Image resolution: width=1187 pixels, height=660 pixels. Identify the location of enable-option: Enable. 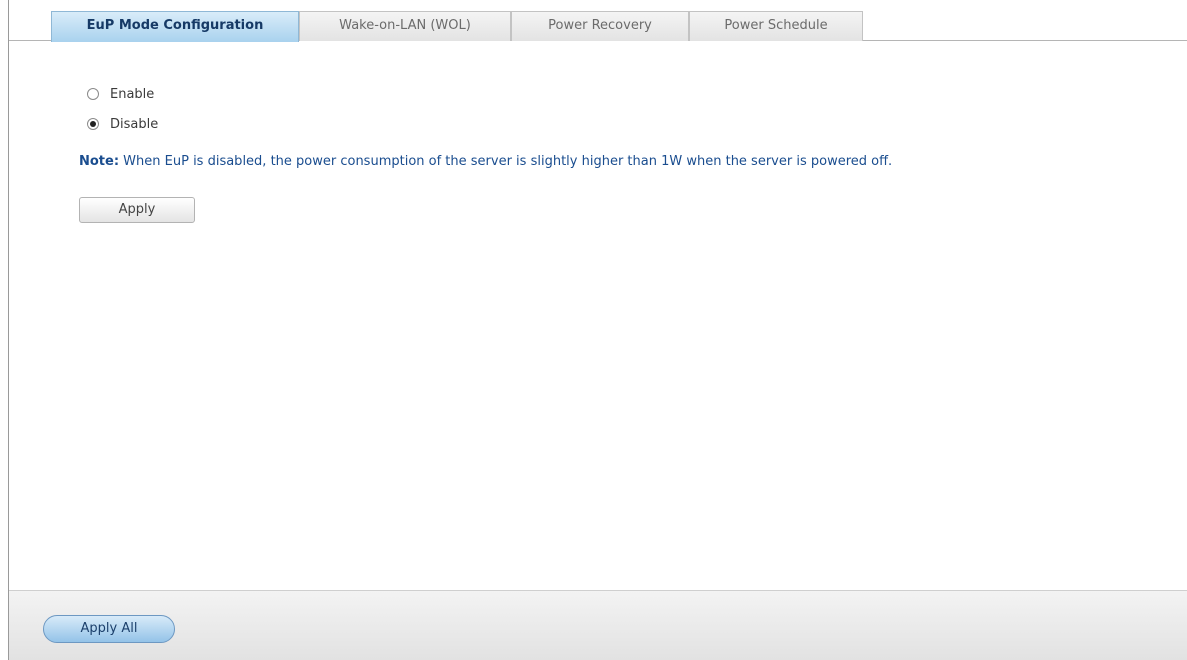
(120, 94).